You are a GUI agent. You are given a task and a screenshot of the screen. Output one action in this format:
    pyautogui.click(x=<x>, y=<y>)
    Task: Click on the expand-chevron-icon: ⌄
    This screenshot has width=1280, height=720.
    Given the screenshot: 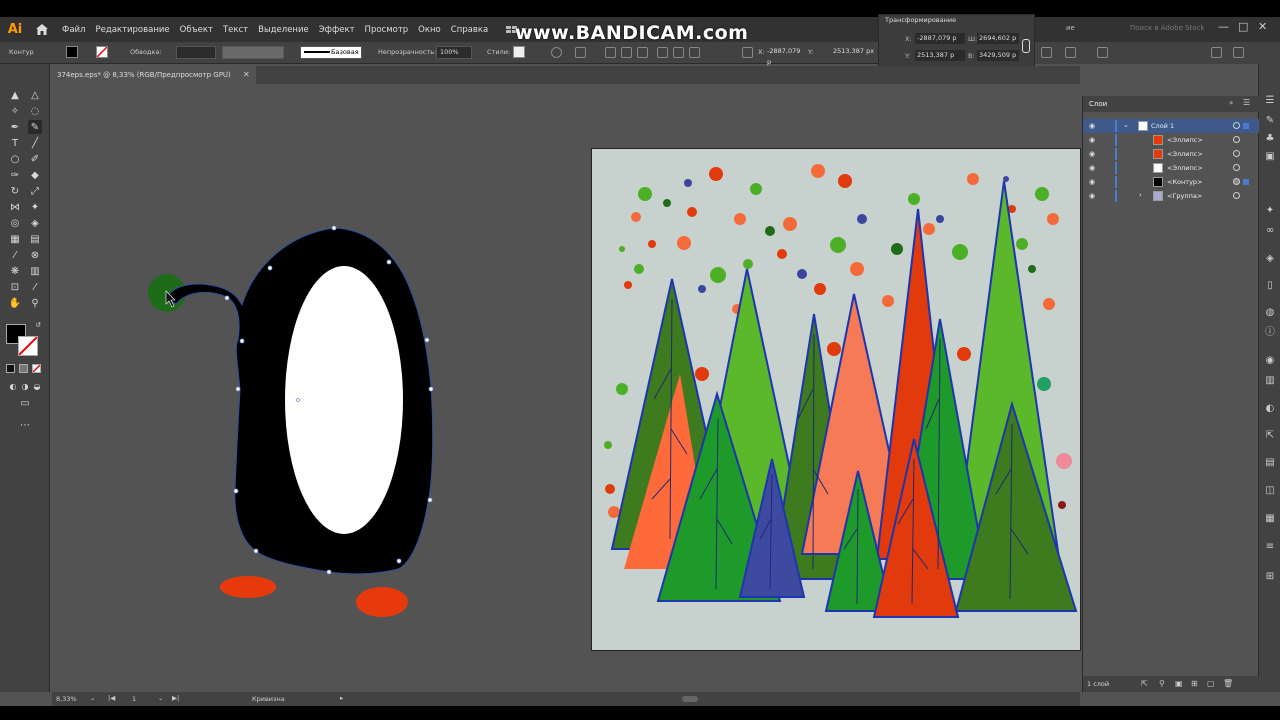 What is the action you would take?
    pyautogui.click(x=1126, y=125)
    